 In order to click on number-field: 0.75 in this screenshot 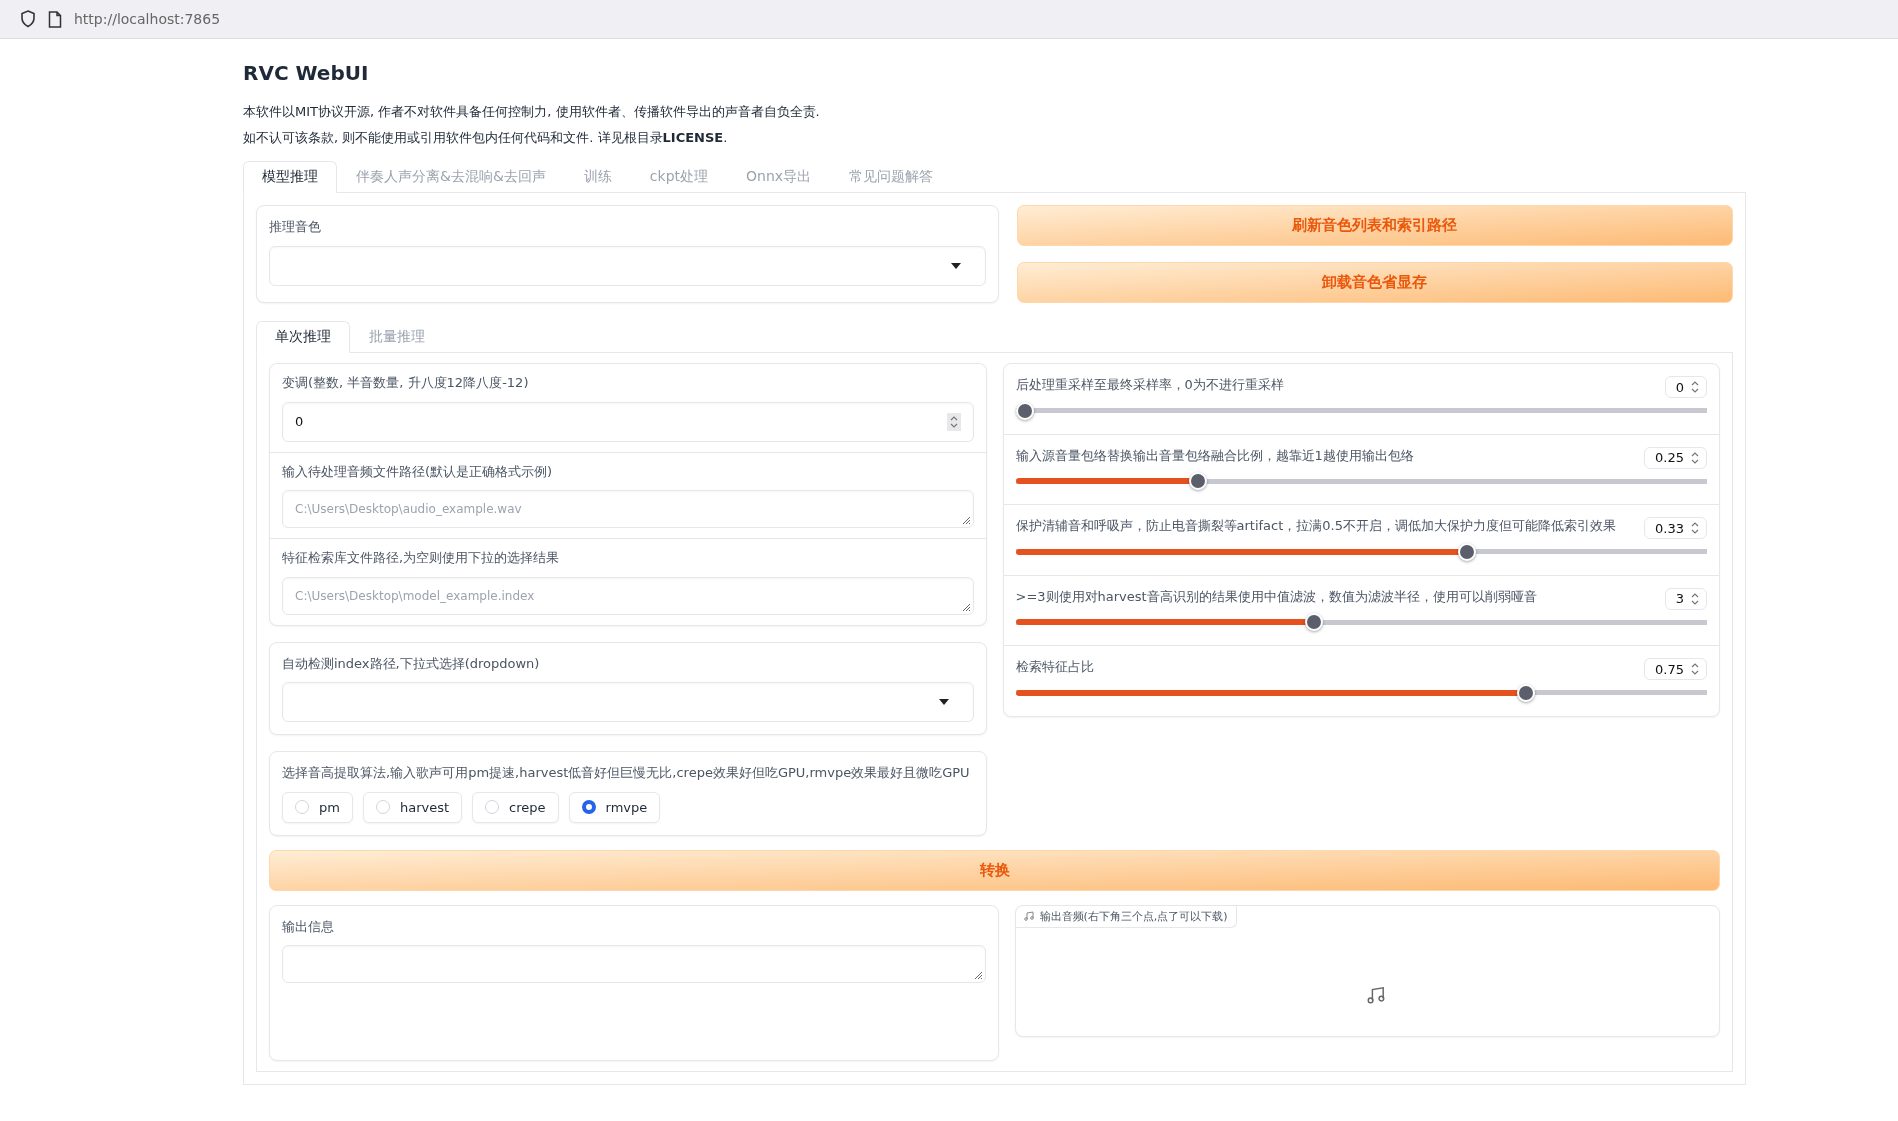, I will do `click(1675, 669)`.